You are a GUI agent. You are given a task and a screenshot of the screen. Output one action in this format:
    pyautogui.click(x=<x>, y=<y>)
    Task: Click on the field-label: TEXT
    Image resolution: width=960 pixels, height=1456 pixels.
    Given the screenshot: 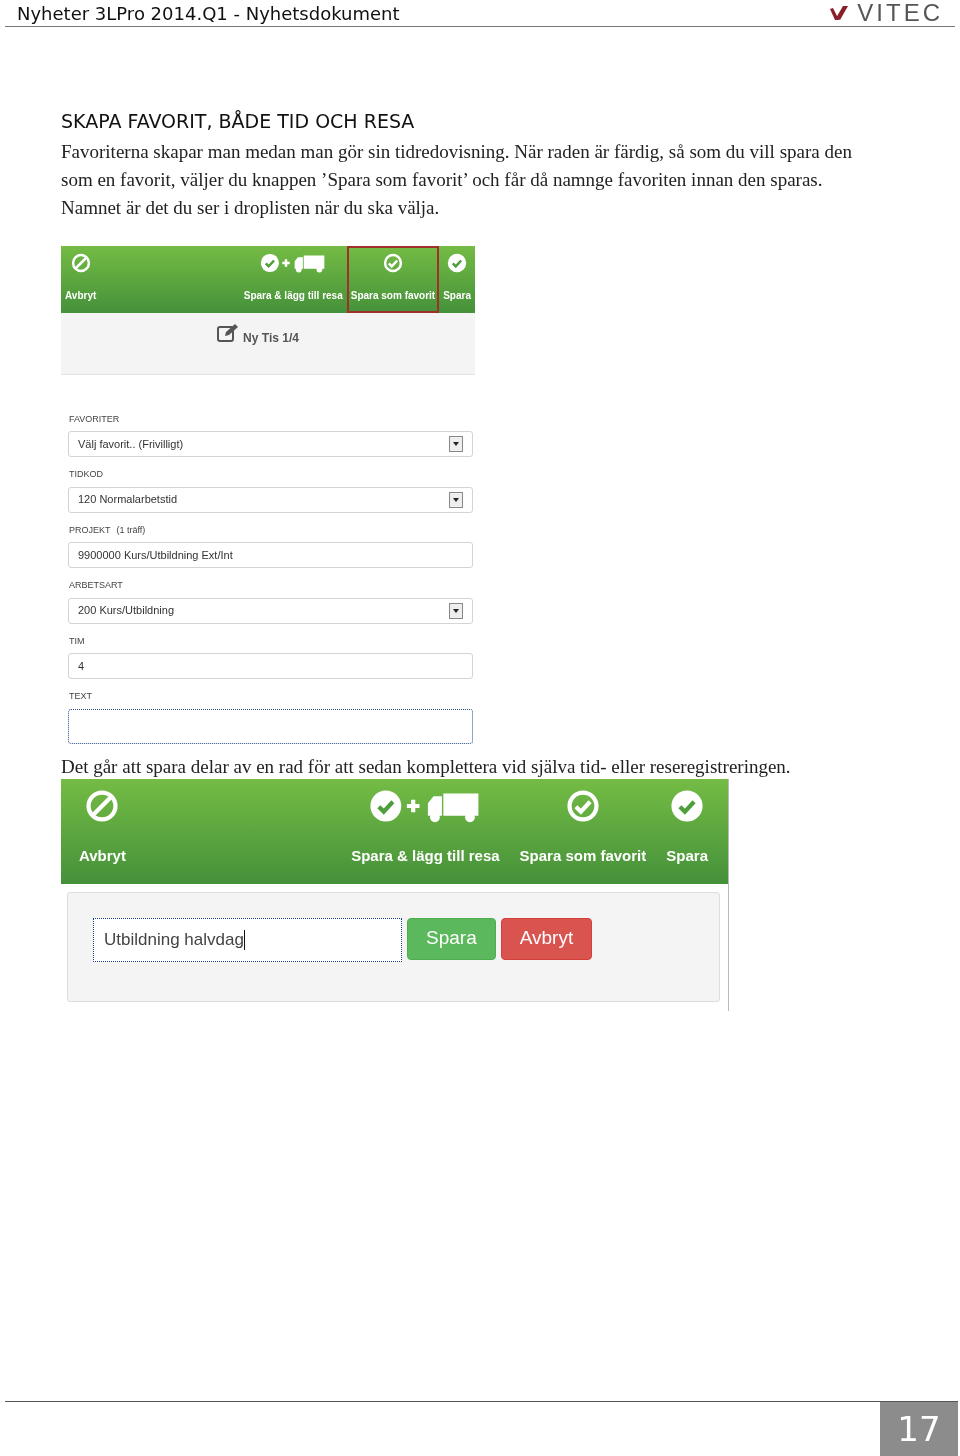 What is the action you would take?
    pyautogui.click(x=80, y=696)
    